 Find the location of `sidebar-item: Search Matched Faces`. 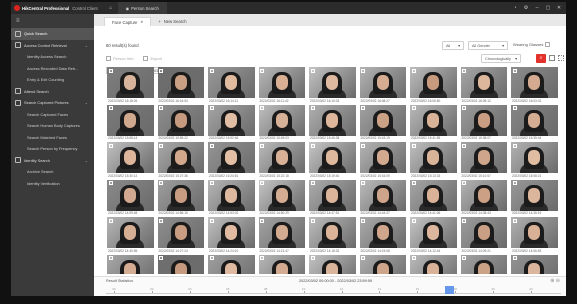

sidebar-item: Search Matched Faces is located at coordinates (52, 138).